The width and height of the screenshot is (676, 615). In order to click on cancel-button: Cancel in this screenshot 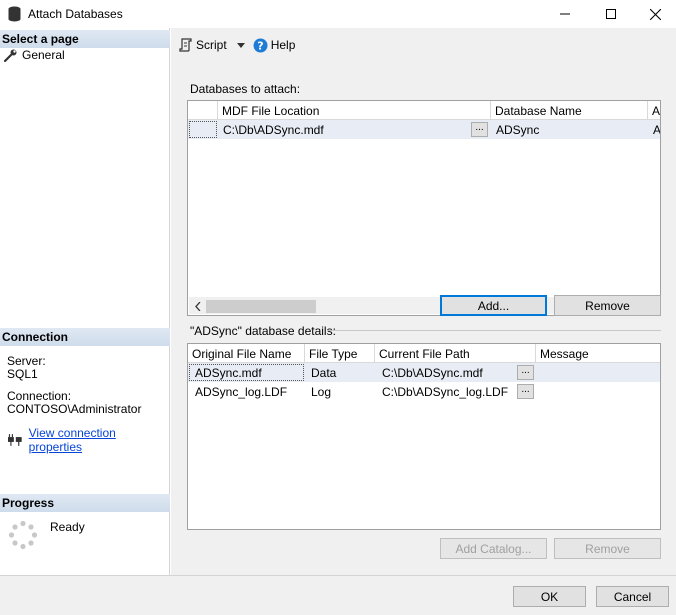, I will do `click(632, 596)`.